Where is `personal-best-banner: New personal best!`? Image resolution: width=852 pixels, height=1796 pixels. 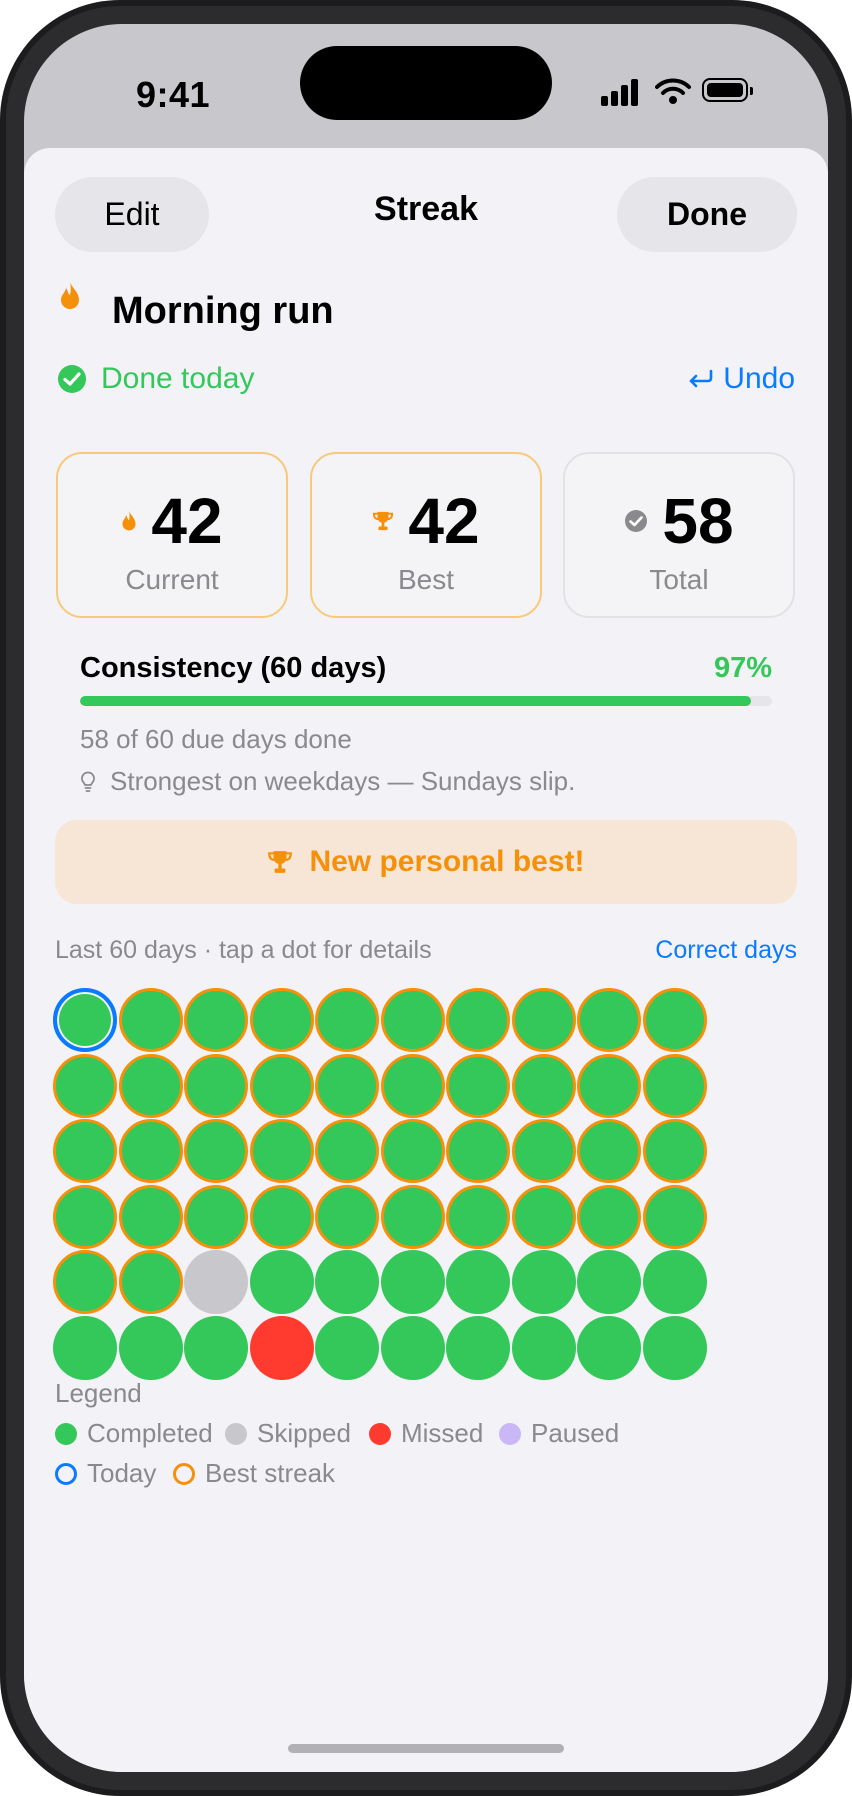
personal-best-banner: New personal best! is located at coordinates (426, 862).